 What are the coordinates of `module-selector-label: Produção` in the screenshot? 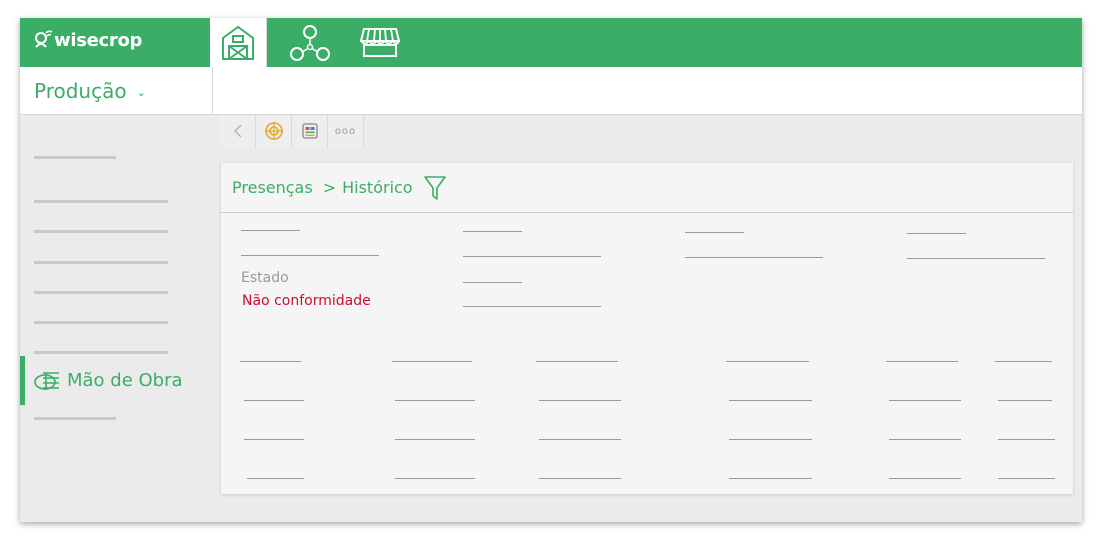 It's located at (80, 90).